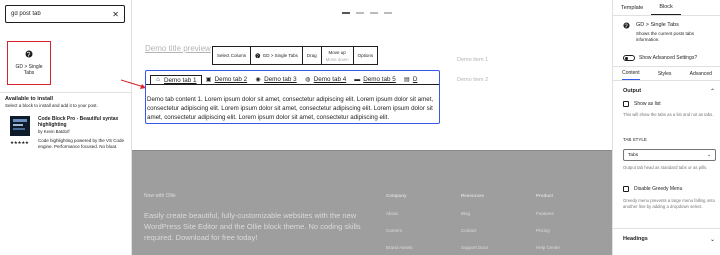  Describe the element at coordinates (178, 48) in the screenshot. I see `demo-title-preview: Demo title preview` at that location.